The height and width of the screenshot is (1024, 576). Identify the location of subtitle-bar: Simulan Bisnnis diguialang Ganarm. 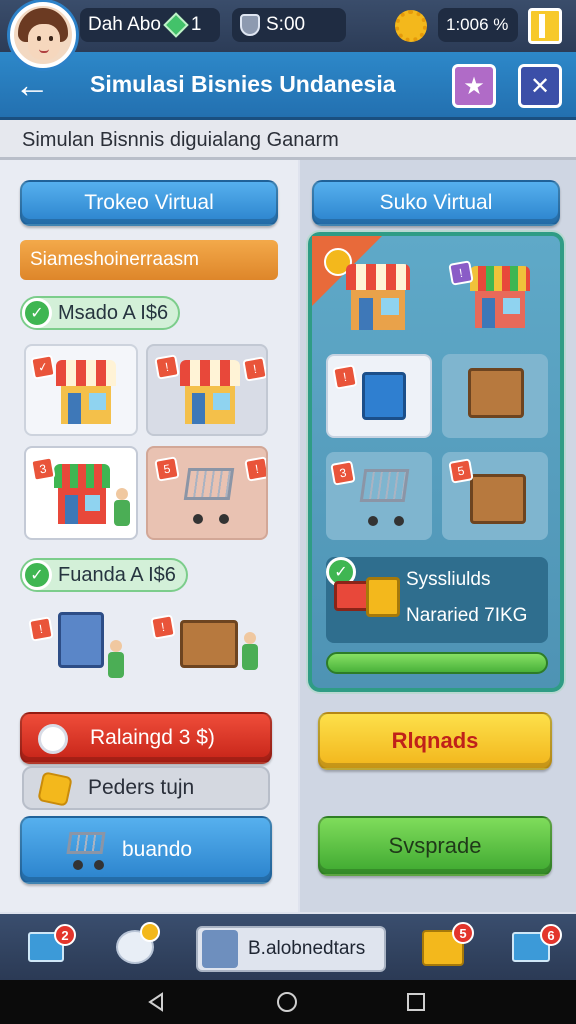
(288, 140).